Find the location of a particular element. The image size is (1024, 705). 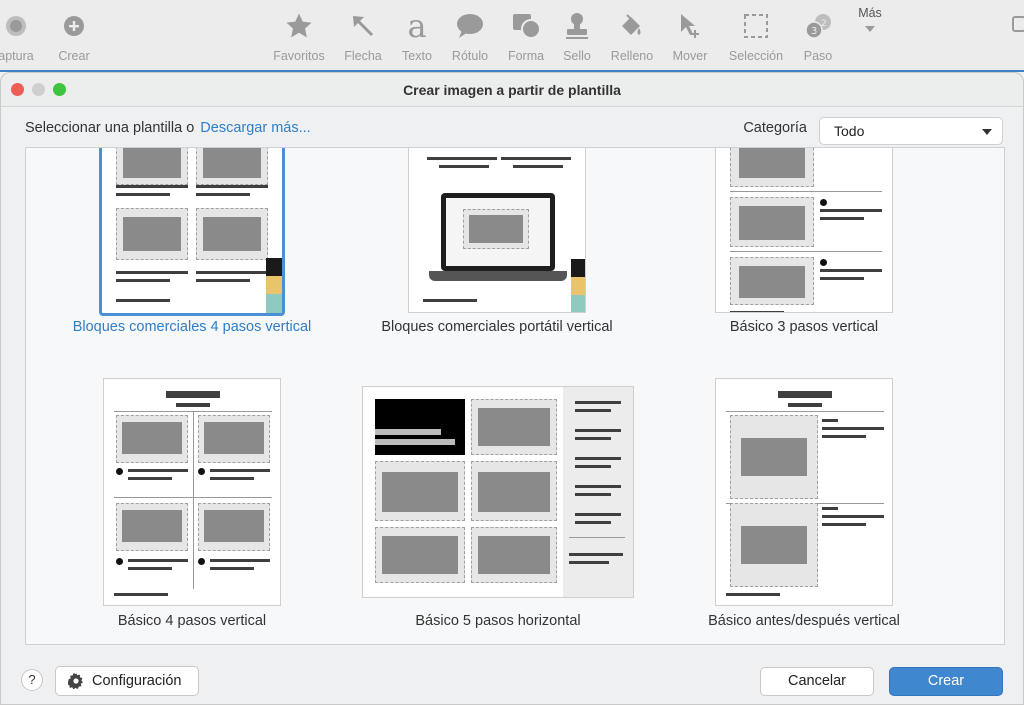

template-caption: Básico 5 pasos horizontal is located at coordinates (498, 621).